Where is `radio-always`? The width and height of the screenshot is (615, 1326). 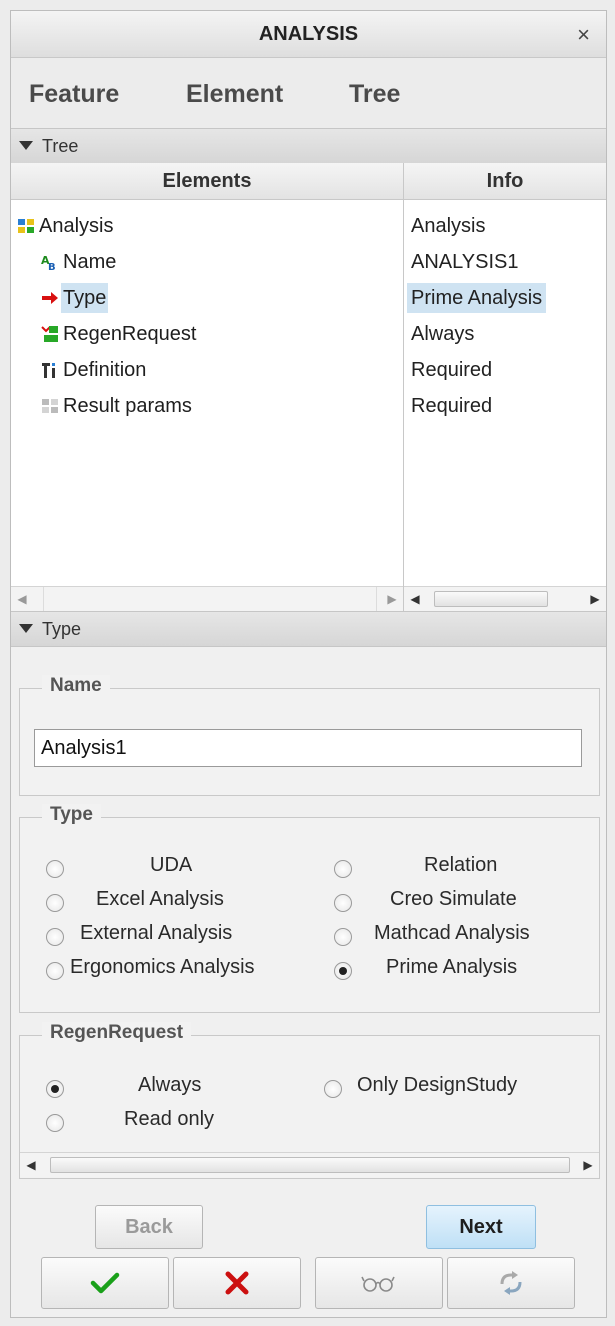 radio-always is located at coordinates (55, 1089).